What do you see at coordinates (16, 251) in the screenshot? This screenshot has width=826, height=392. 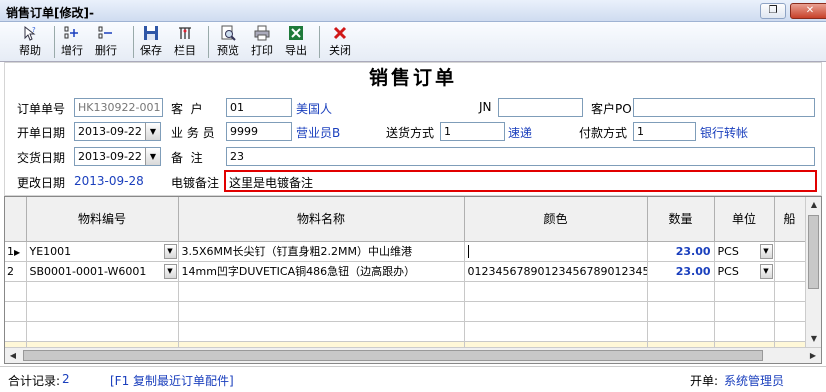 I see `row-marker: 1▶` at bounding box center [16, 251].